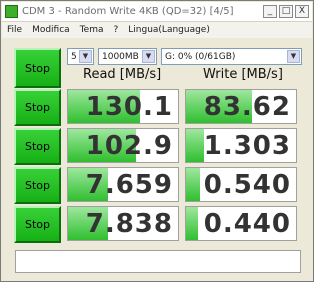 This screenshot has height=282, width=320. What do you see at coordinates (115, 30) in the screenshot?
I see `menu-help: ?` at bounding box center [115, 30].